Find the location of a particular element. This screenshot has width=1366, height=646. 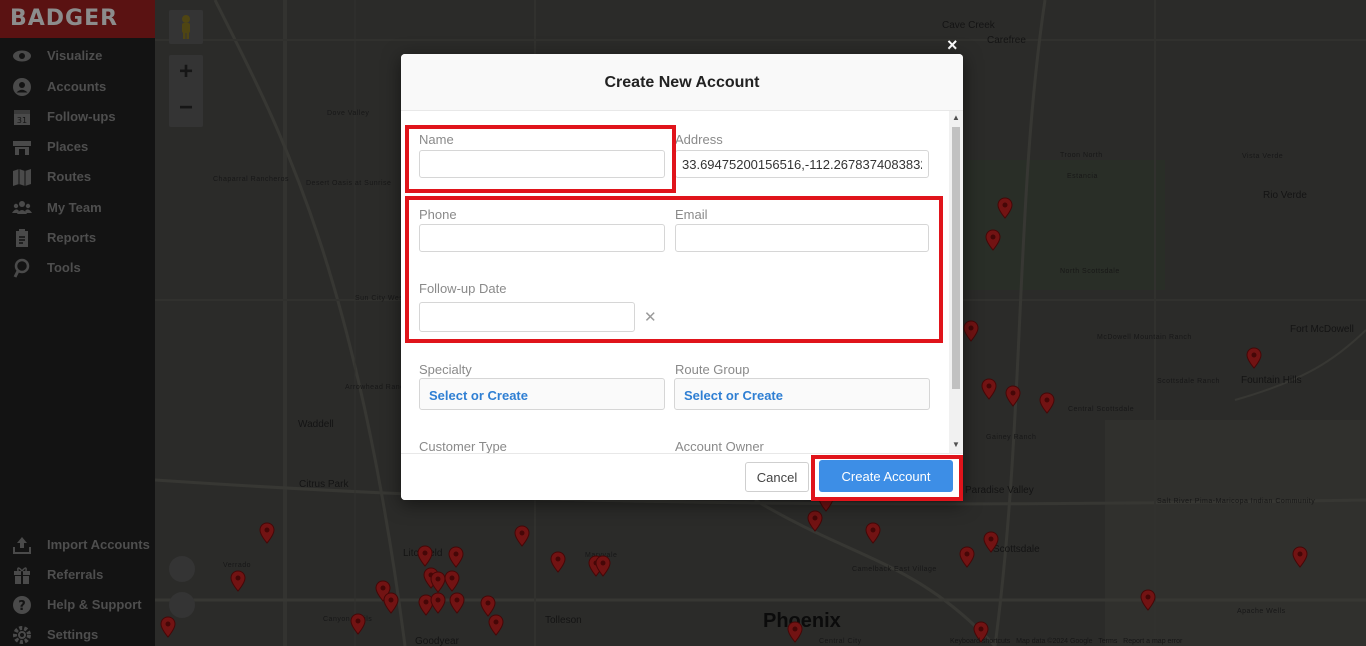

customer-type-label: Customer Type is located at coordinates (463, 446).